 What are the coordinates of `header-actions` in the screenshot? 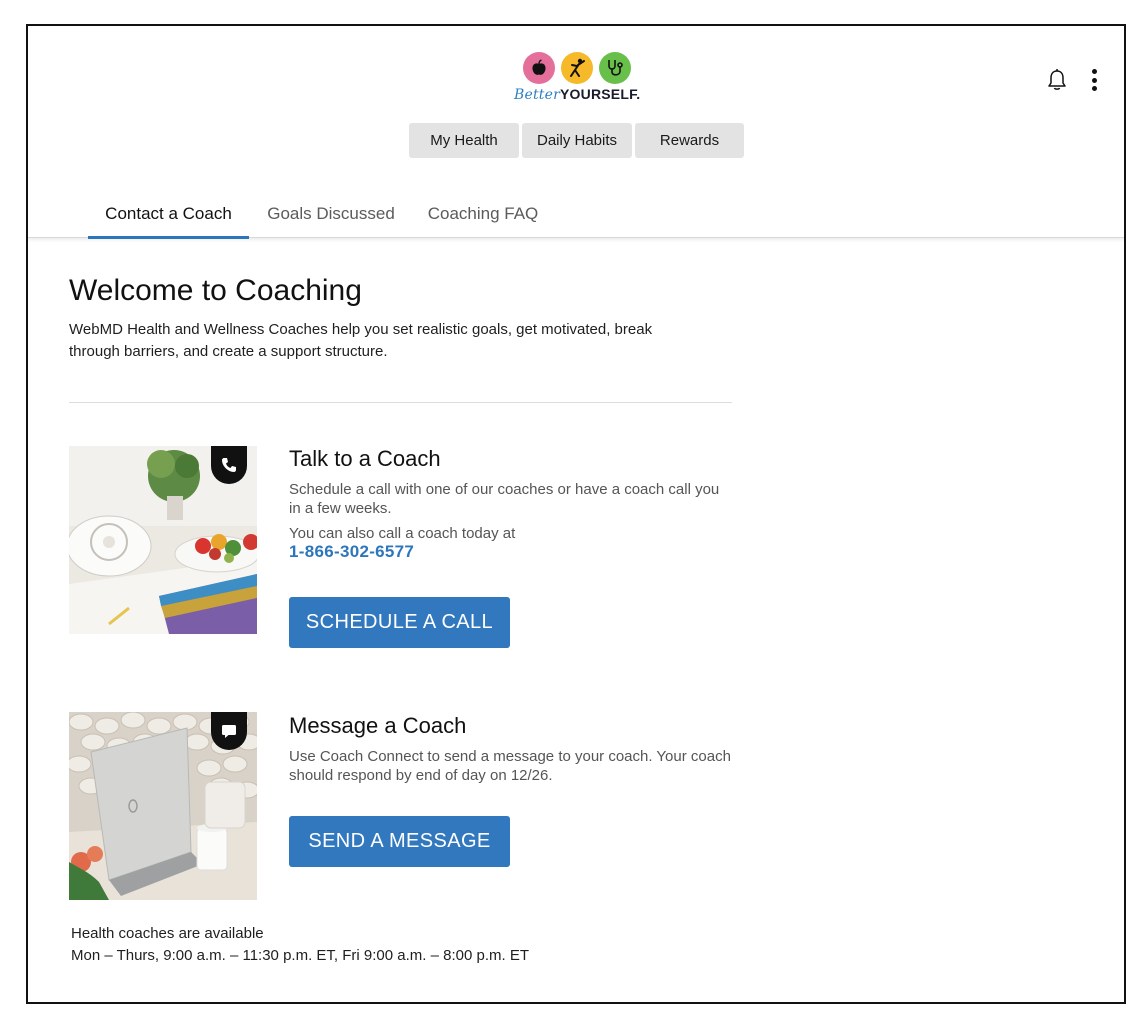 It's located at (1072, 80).